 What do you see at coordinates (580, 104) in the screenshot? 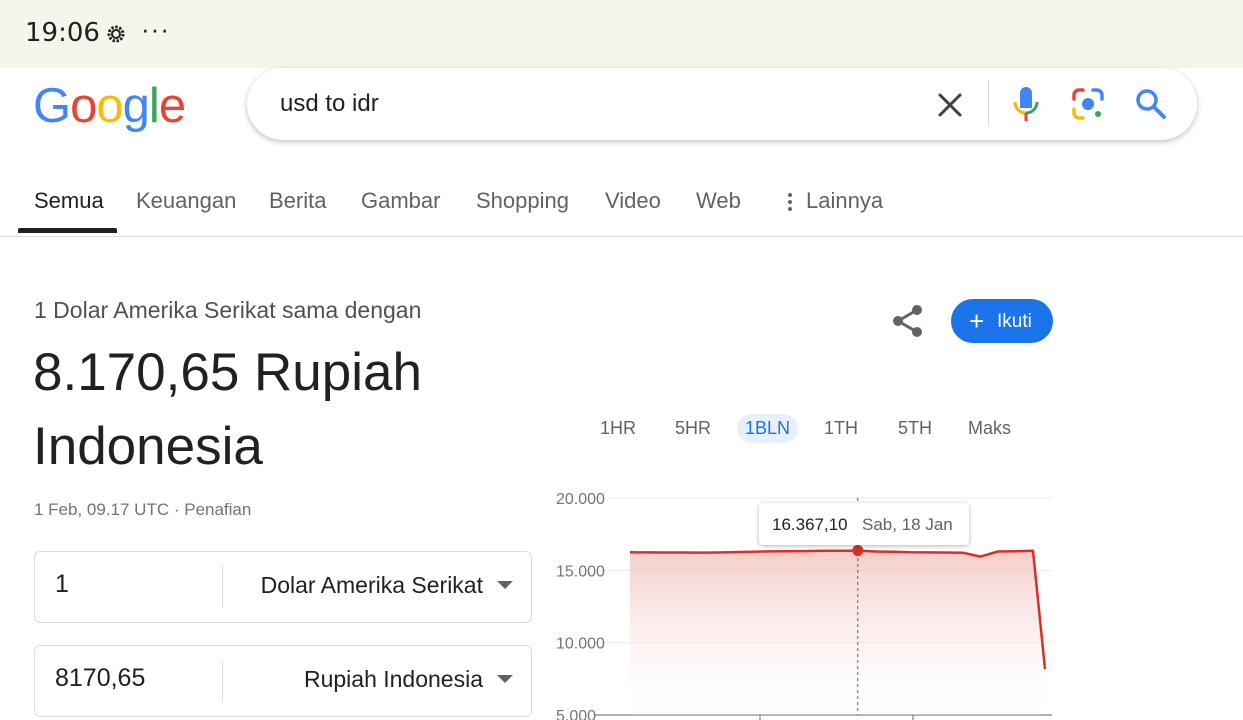
I see `search-input` at bounding box center [580, 104].